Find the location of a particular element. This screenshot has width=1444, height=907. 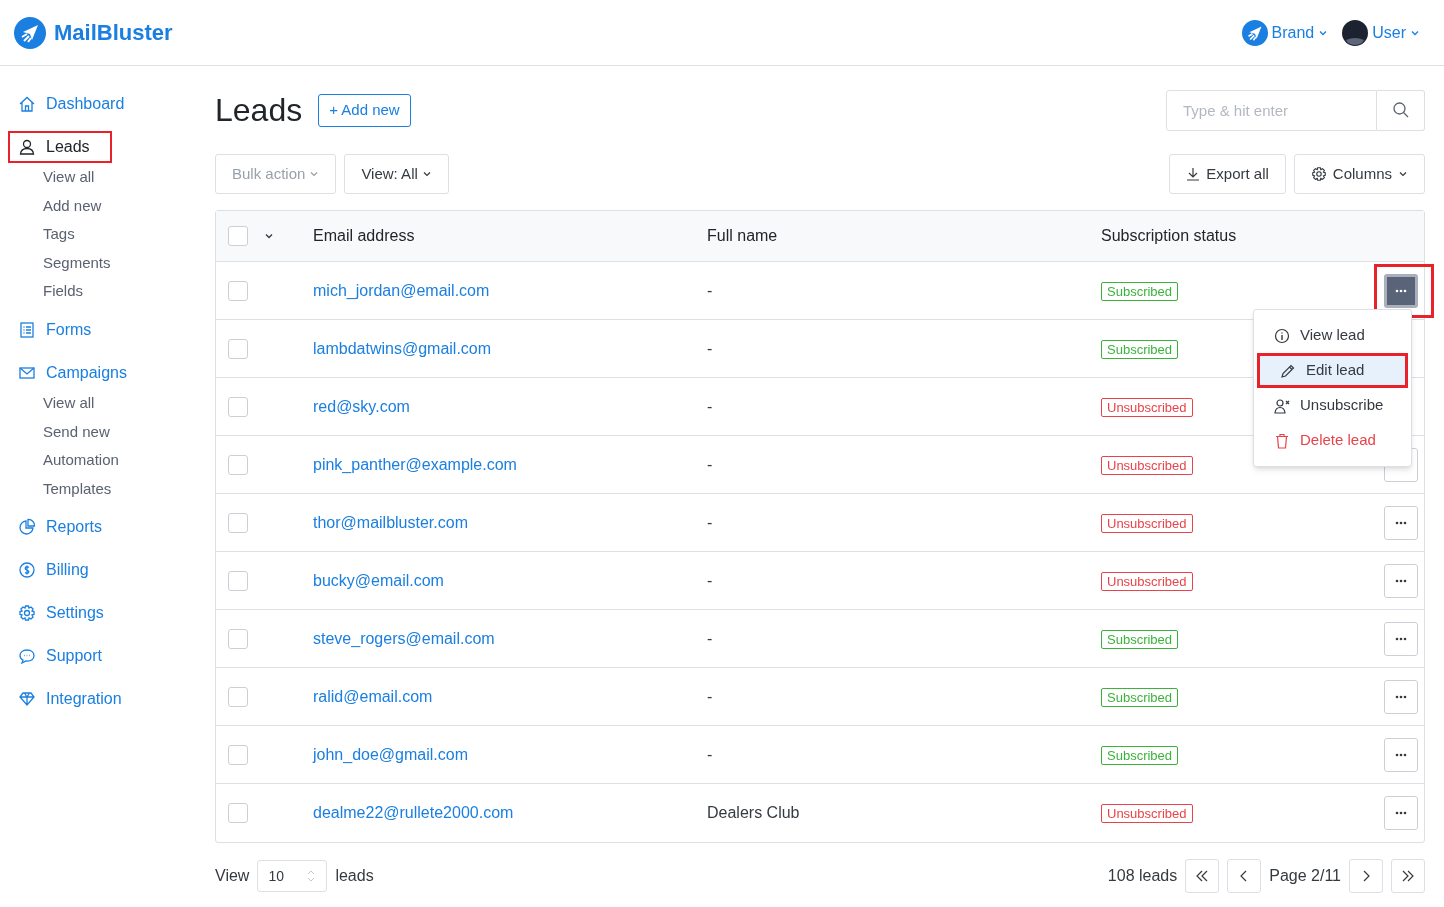

user-remove-icon is located at coordinates (1282, 405).